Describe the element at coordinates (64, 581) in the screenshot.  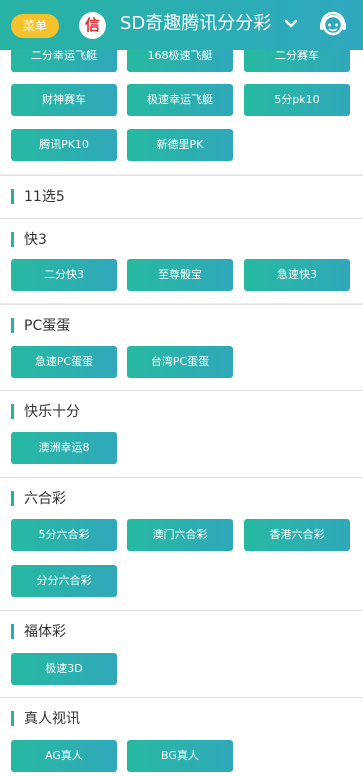
I see `game-button: 分分六合彩` at that location.